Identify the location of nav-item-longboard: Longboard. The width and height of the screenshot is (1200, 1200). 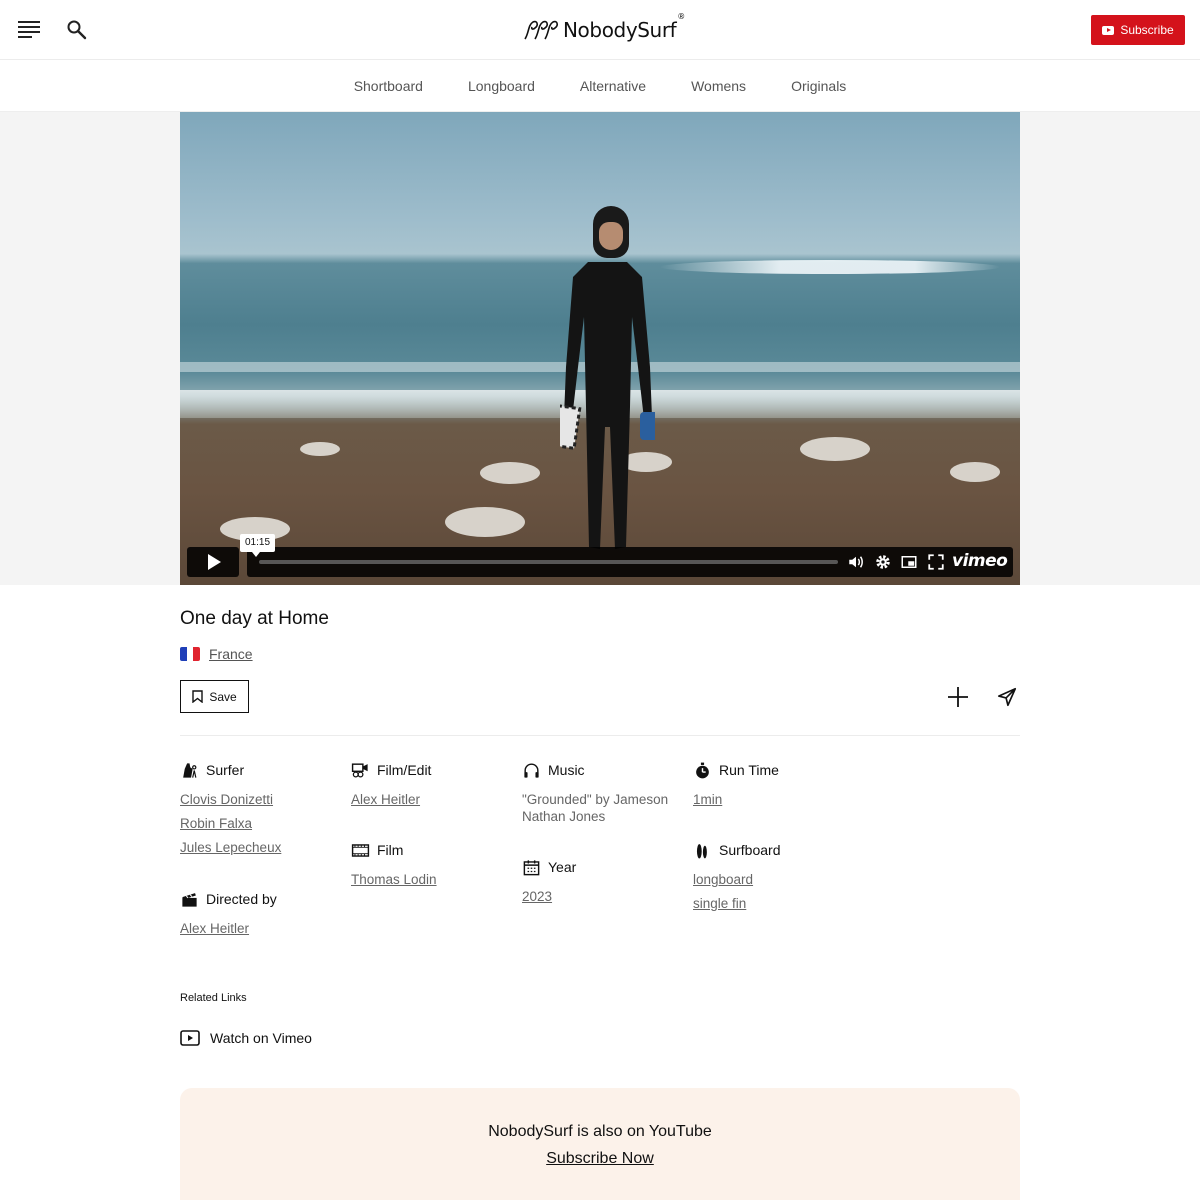
(501, 86).